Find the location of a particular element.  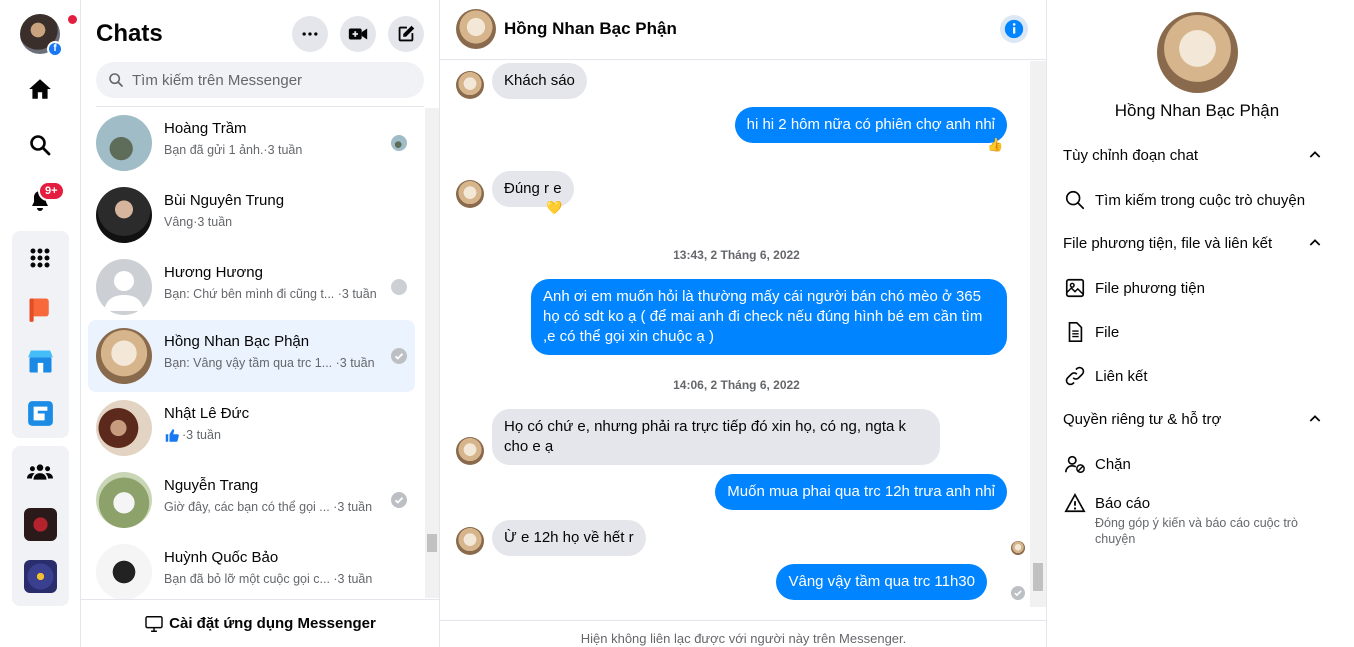

chat-list-scrollbar is located at coordinates (432, 353).